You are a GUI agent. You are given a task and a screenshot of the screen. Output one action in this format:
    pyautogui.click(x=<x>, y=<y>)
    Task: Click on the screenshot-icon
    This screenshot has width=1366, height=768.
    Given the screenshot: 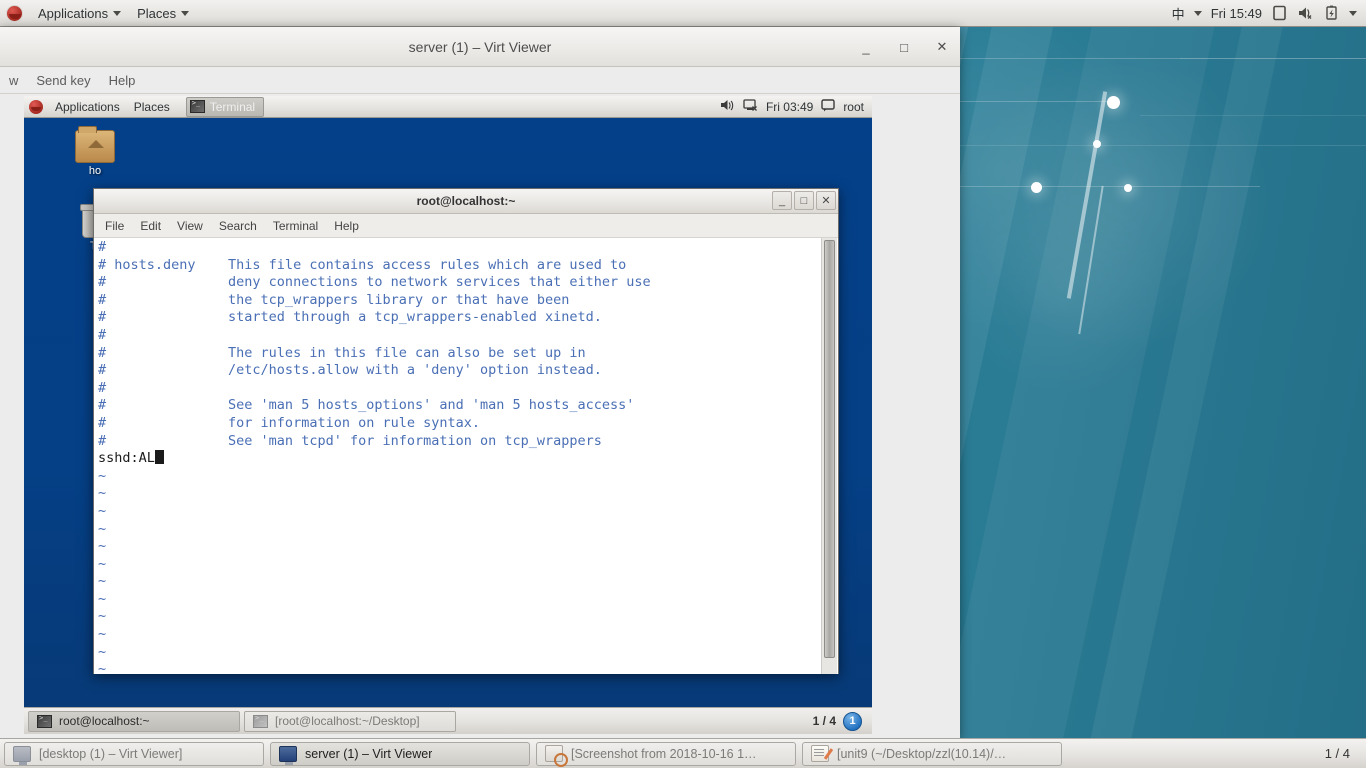 What is the action you would take?
    pyautogui.click(x=556, y=756)
    